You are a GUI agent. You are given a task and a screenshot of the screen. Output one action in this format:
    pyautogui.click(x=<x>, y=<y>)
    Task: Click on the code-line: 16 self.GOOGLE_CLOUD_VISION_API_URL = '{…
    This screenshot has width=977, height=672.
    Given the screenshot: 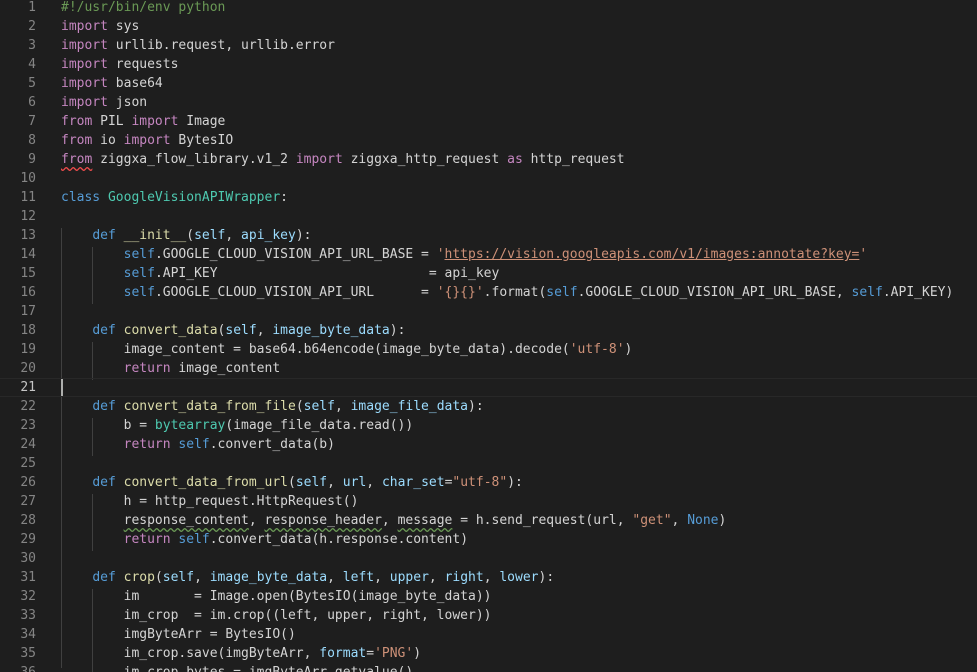 What is the action you would take?
    pyautogui.click(x=488, y=292)
    